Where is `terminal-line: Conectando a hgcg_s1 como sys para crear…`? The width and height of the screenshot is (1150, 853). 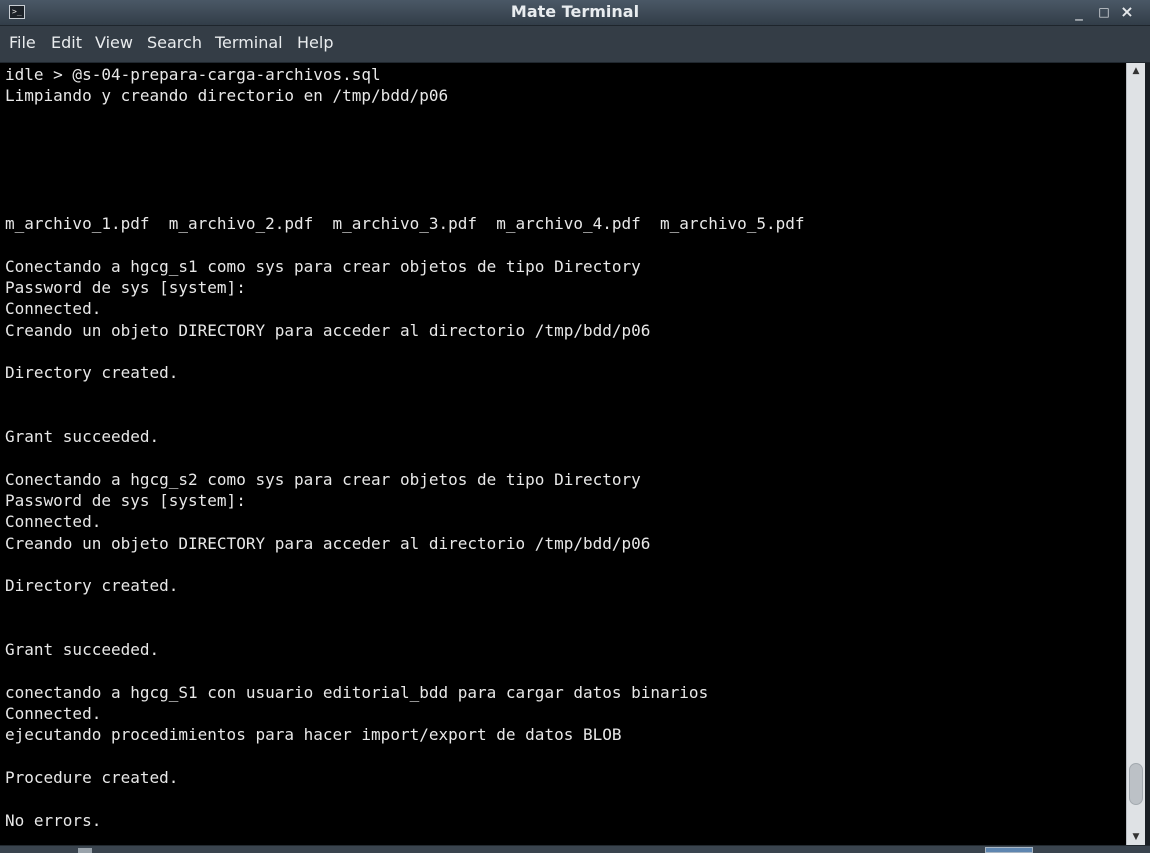 terminal-line: Conectando a hgcg_s1 como sys para crear… is located at coordinates (323, 266).